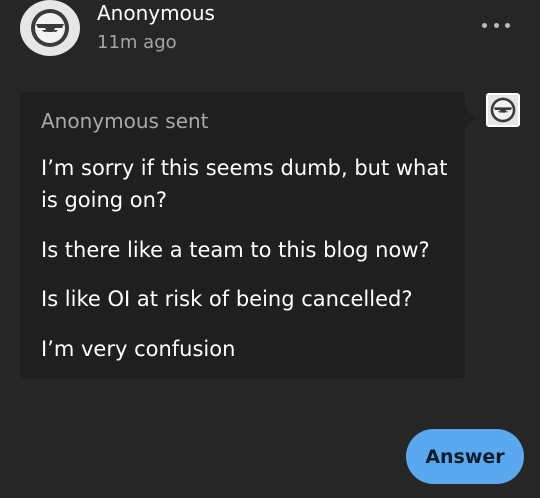  Describe the element at coordinates (235, 250) in the screenshot. I see `question-line: Is there like a team to this blog now?` at that location.